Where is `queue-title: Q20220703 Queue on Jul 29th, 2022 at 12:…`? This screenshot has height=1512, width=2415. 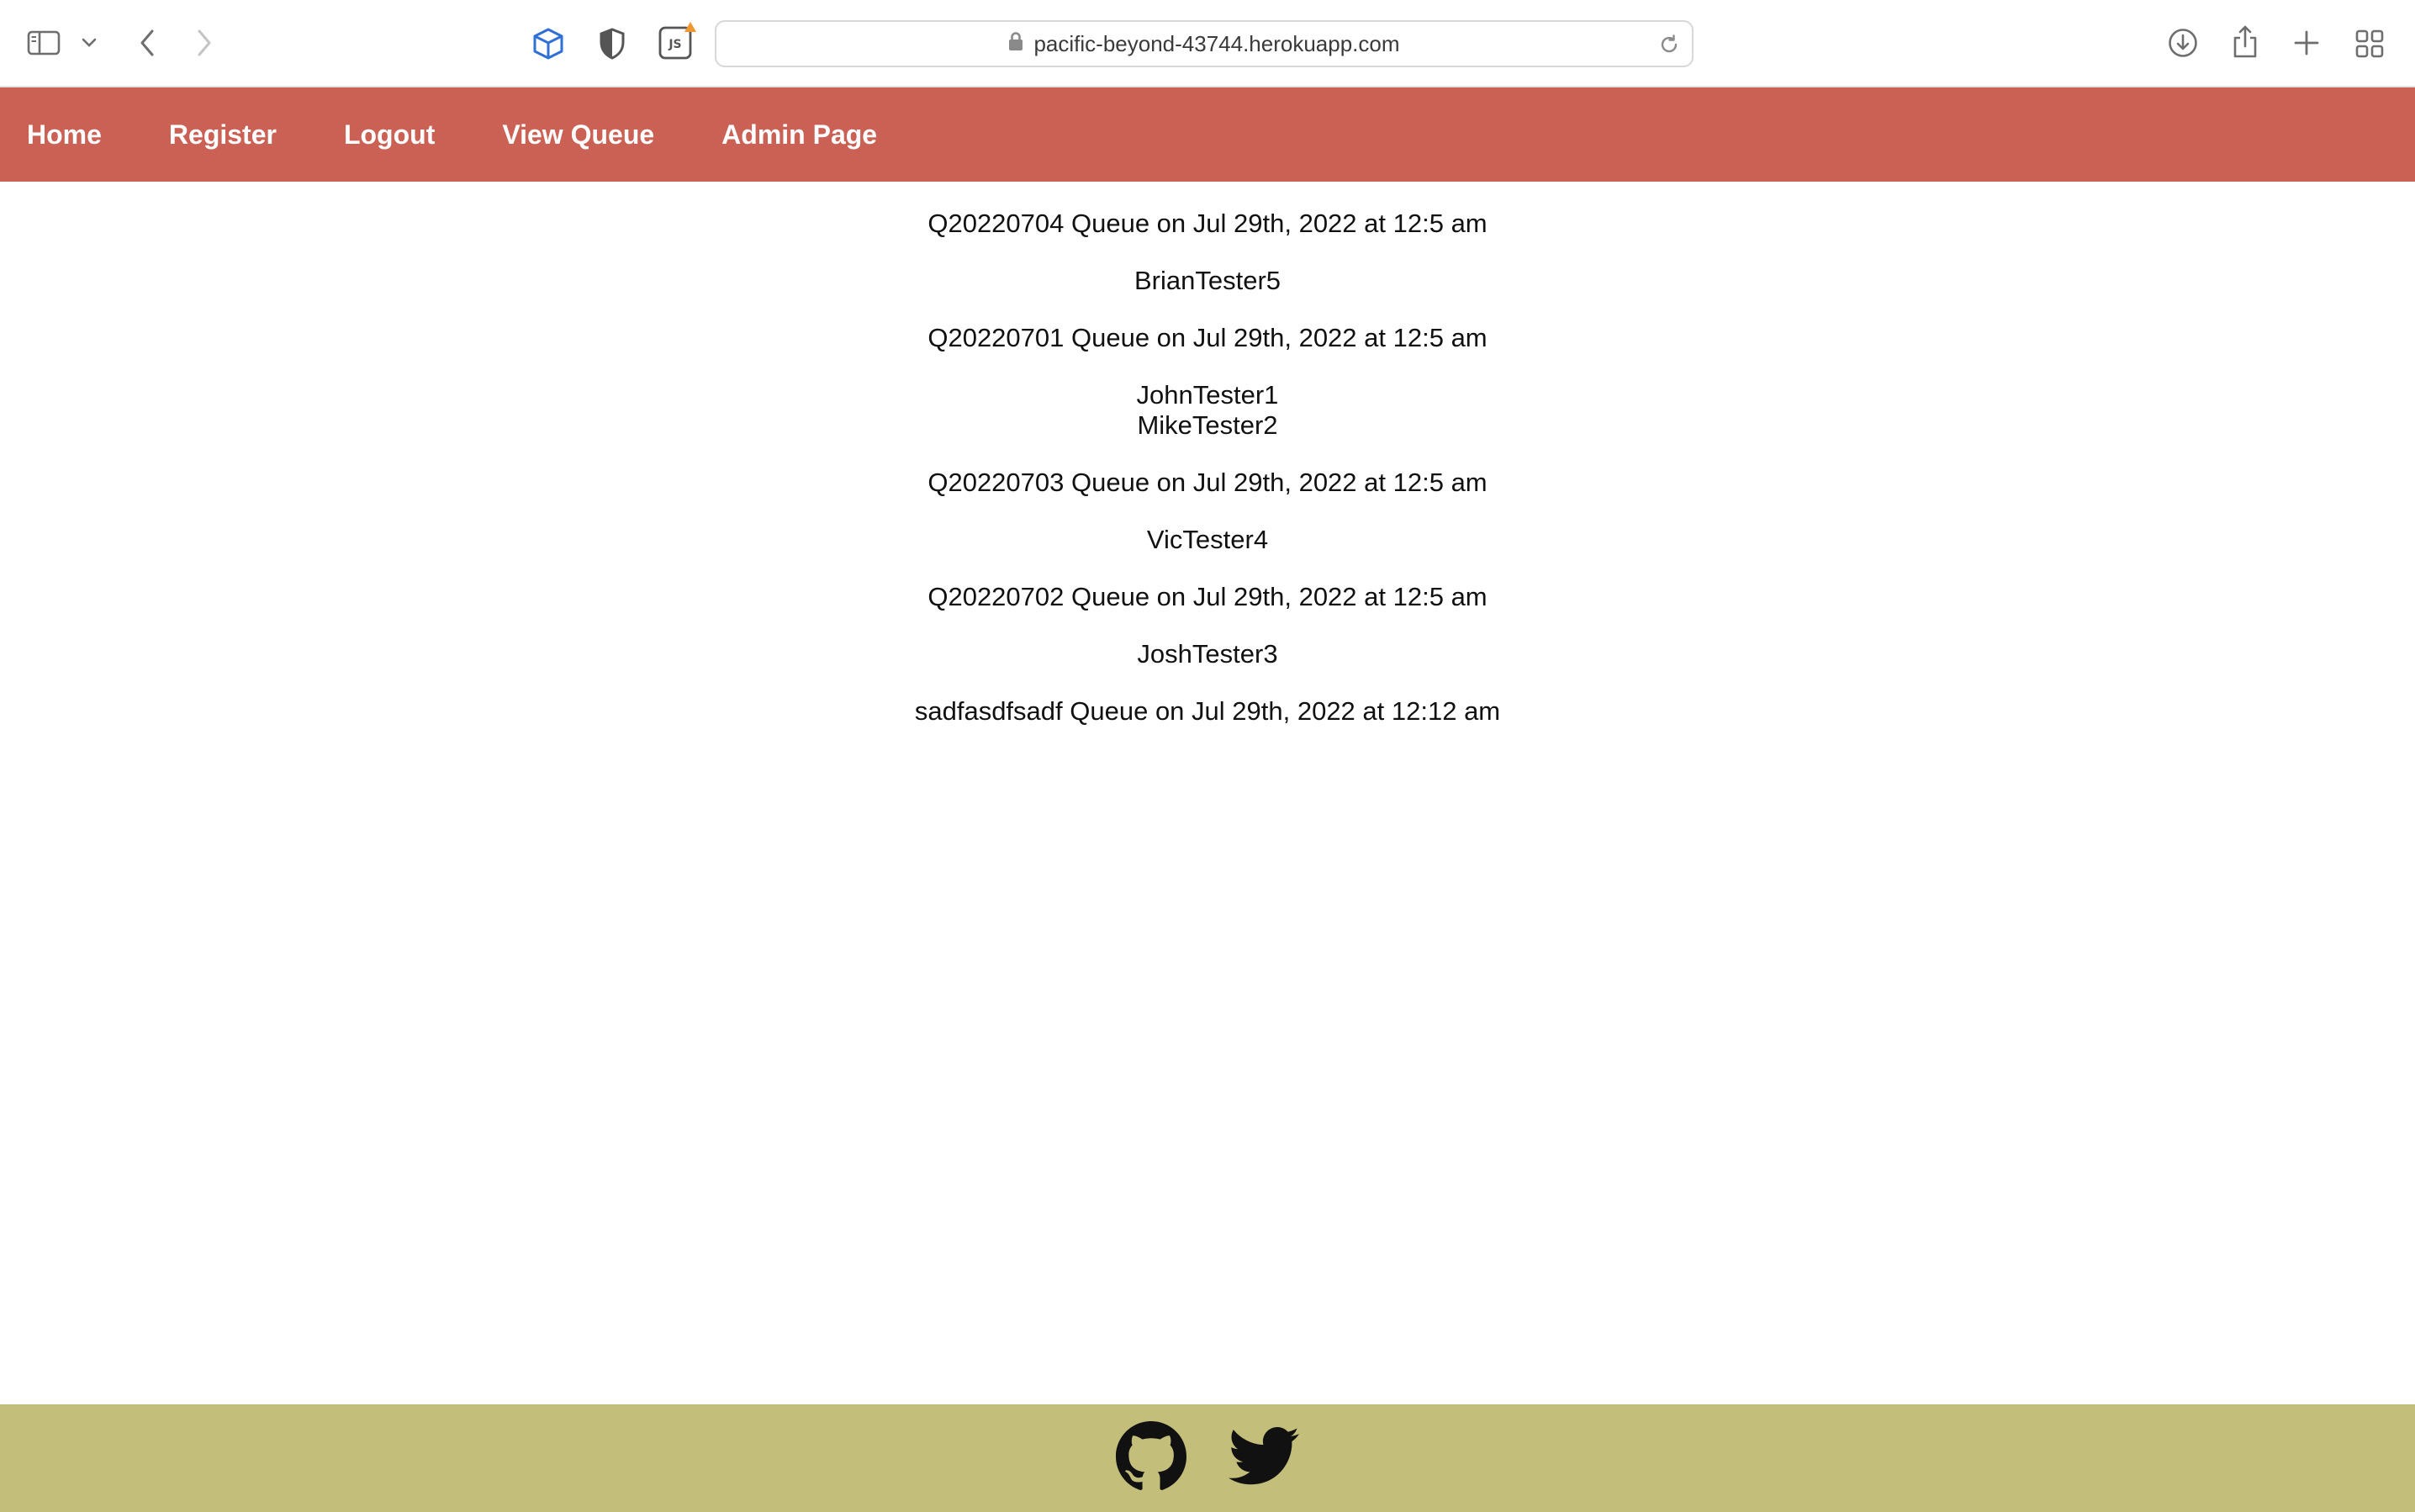
queue-title: Q20220703 Queue on Jul 29th, 2022 at 12:… is located at coordinates (1207, 482).